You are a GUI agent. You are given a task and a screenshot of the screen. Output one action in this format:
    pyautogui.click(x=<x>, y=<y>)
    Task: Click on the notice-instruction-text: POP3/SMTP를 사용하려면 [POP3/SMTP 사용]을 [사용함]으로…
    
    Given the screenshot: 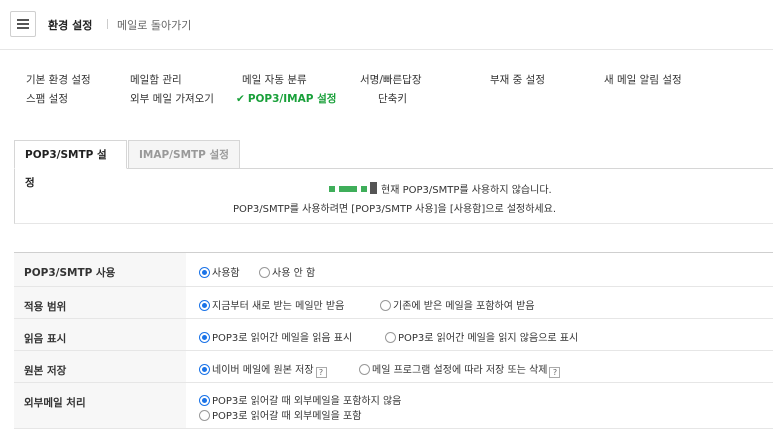 What is the action you would take?
    pyautogui.click(x=394, y=209)
    